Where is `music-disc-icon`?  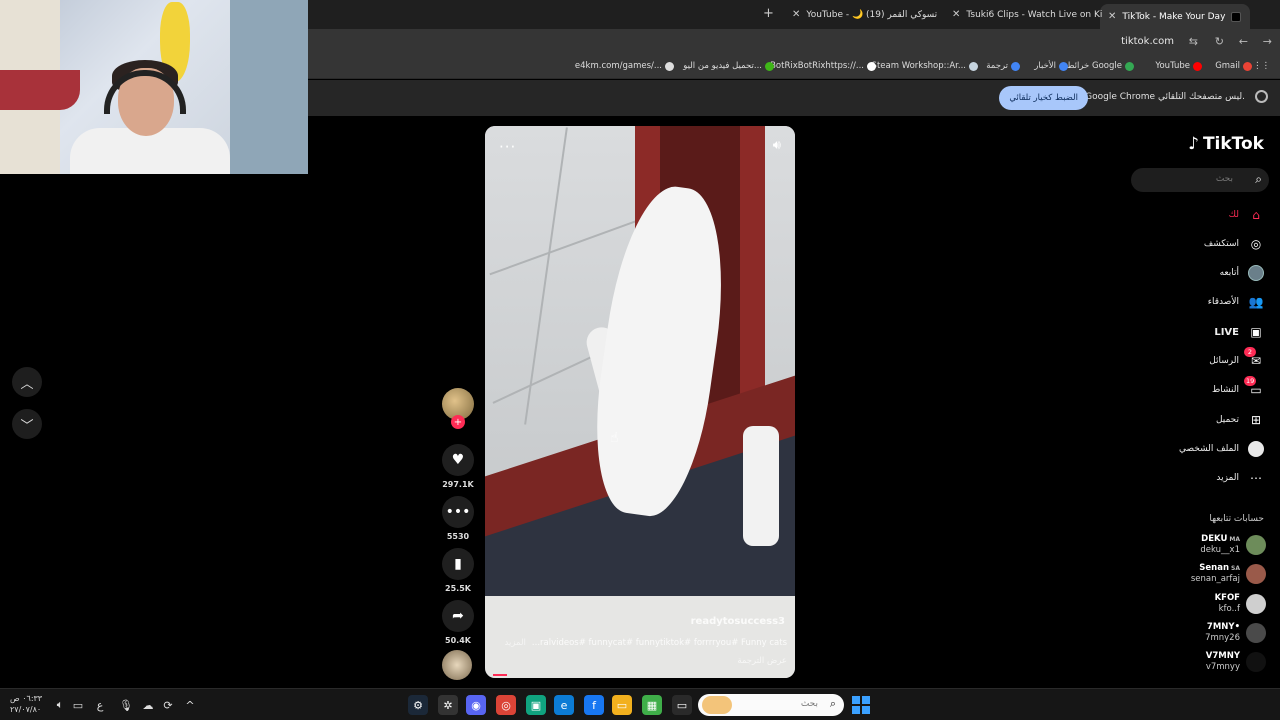
music-disc-icon is located at coordinates (457, 665).